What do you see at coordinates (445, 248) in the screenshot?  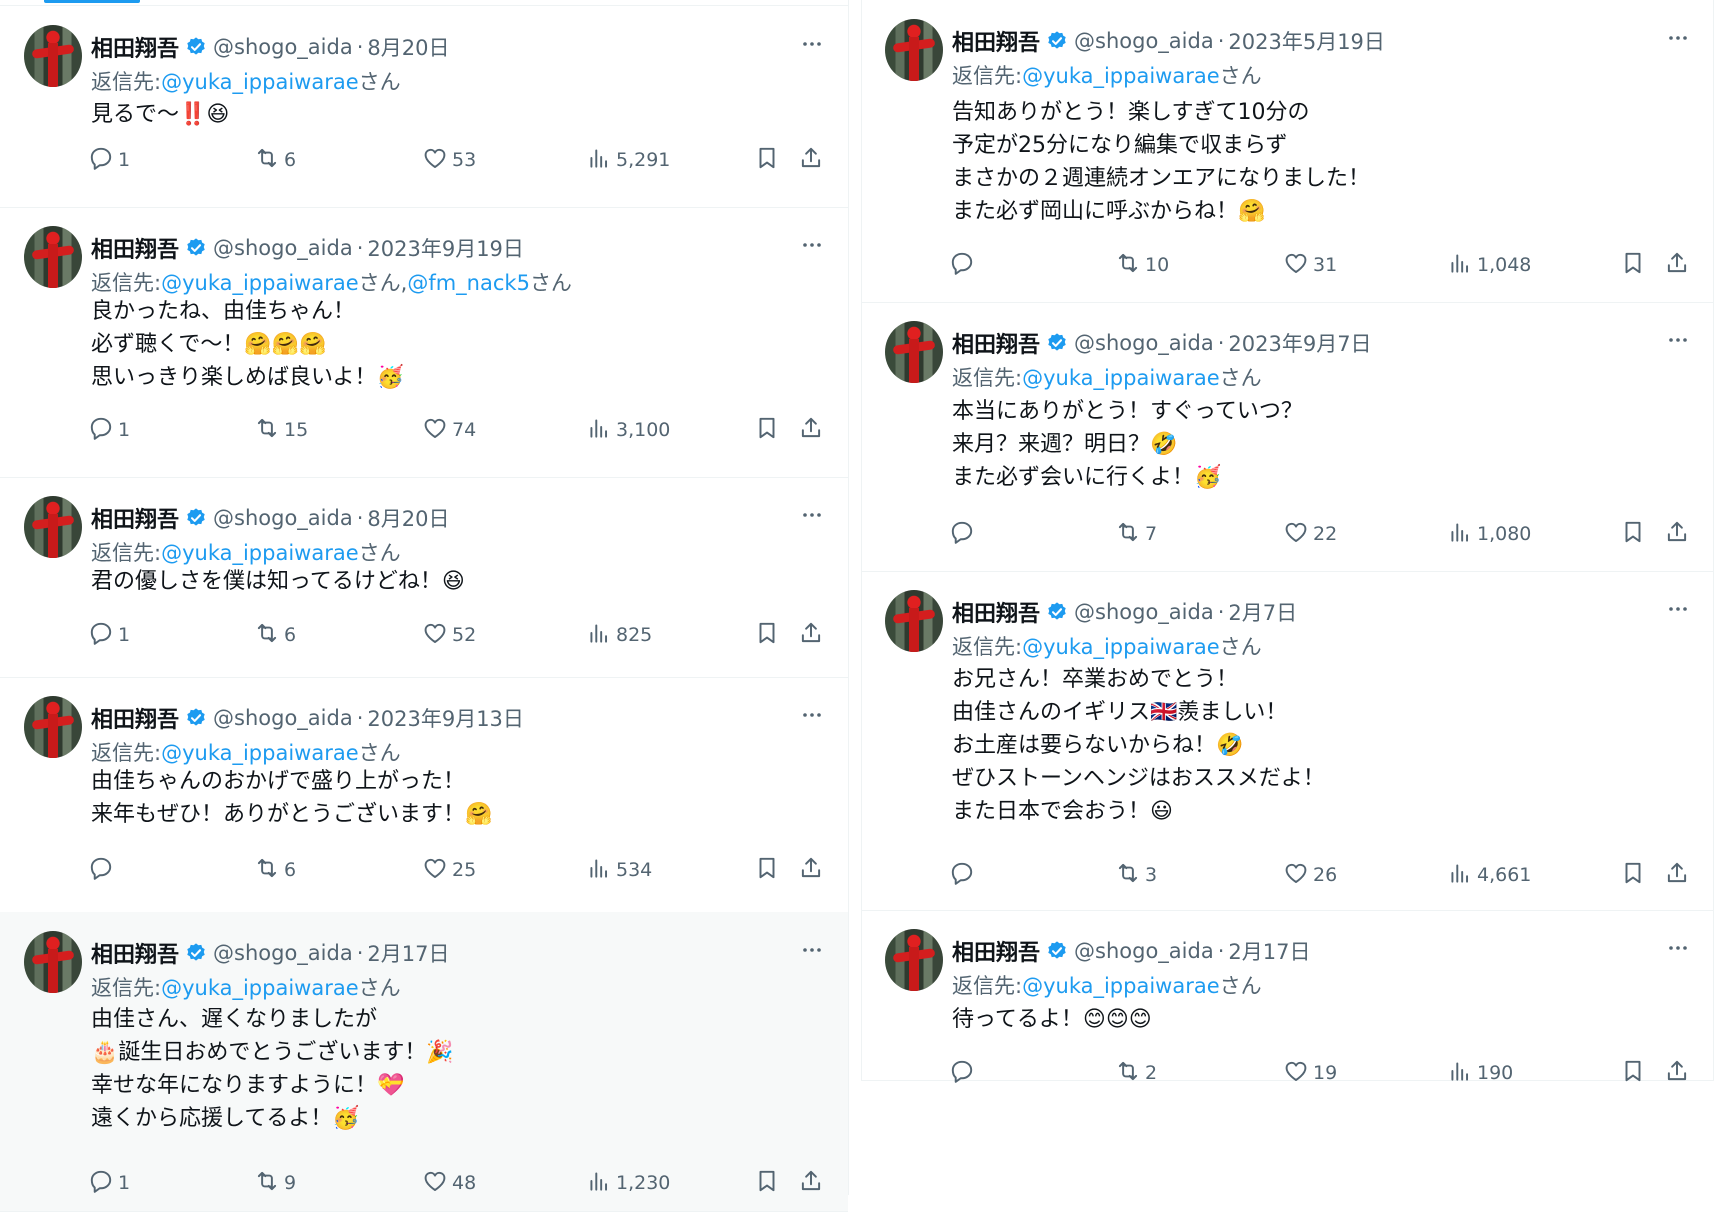 I see `tweet-date: 2023年9月19日` at bounding box center [445, 248].